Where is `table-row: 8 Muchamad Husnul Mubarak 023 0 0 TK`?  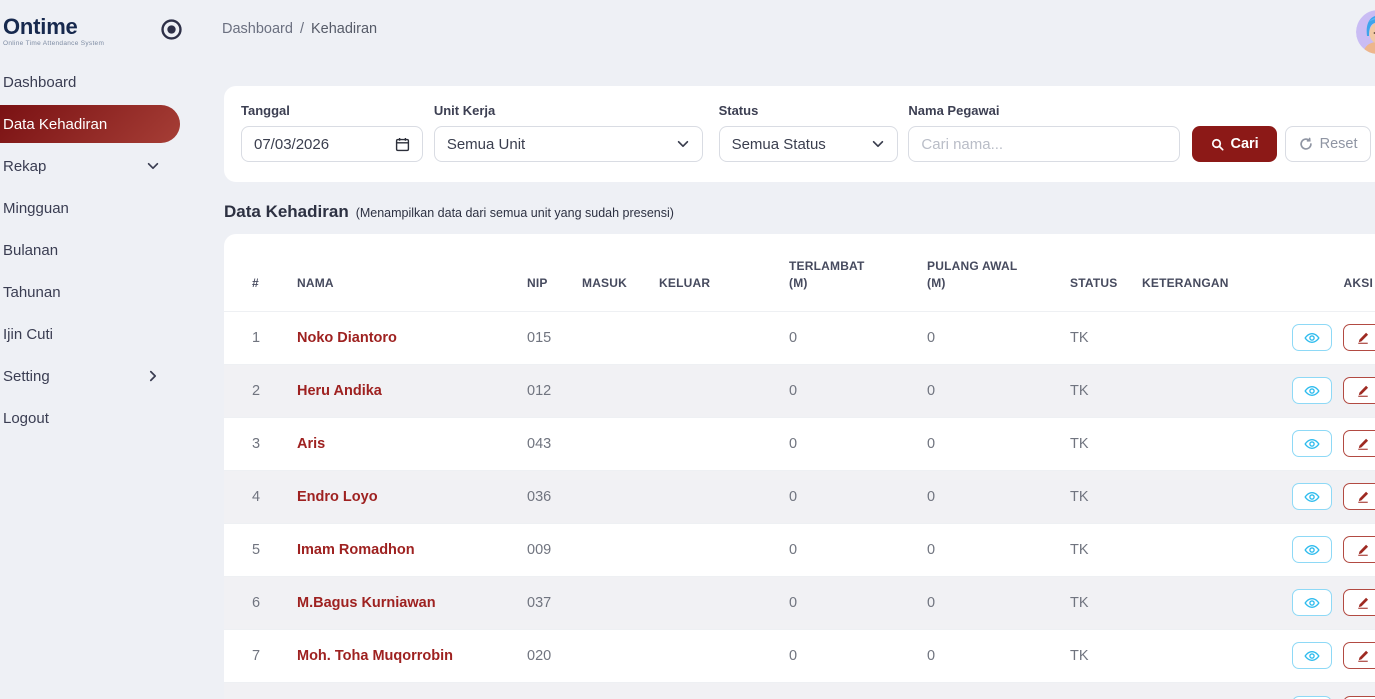 table-row: 8 Muchamad Husnul Mubarak 023 0 0 TK is located at coordinates (799, 690).